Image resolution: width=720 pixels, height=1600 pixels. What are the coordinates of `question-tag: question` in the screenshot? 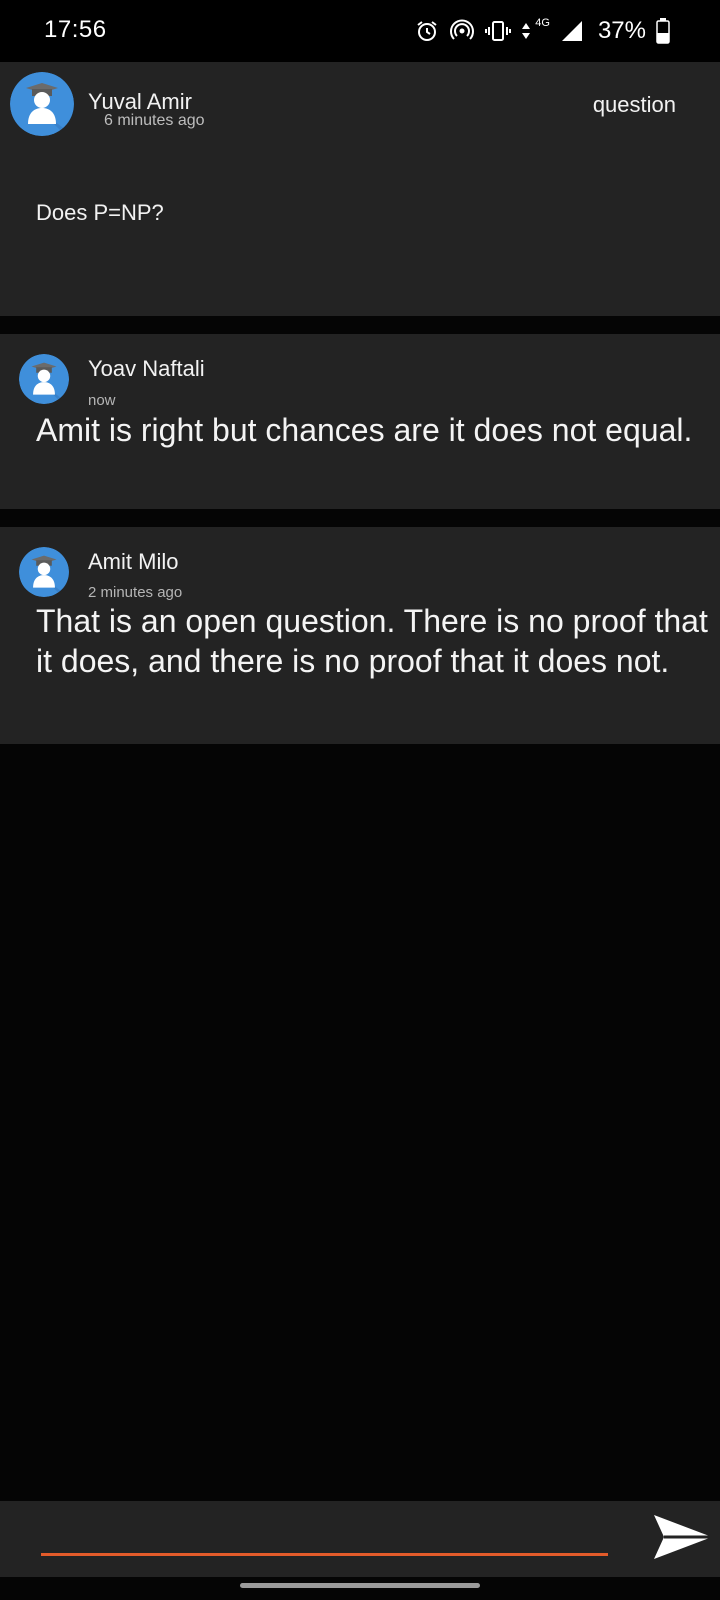 It's located at (634, 104).